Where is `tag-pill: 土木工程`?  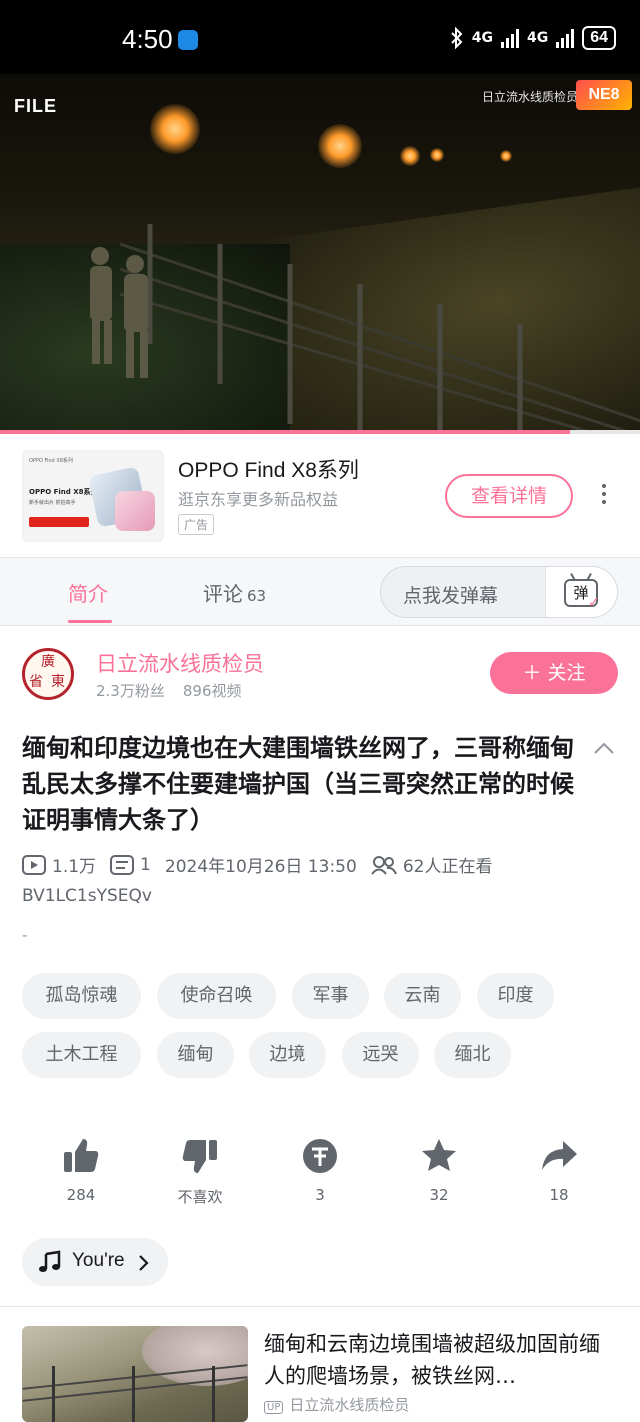
tag-pill: 土木工程 is located at coordinates (81, 1055).